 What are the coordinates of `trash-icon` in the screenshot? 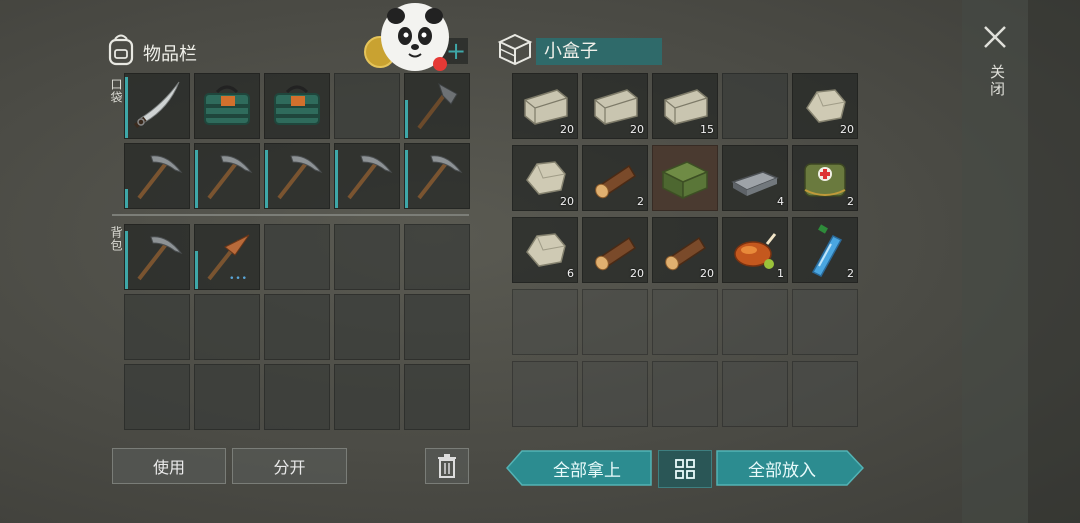 It's located at (447, 466).